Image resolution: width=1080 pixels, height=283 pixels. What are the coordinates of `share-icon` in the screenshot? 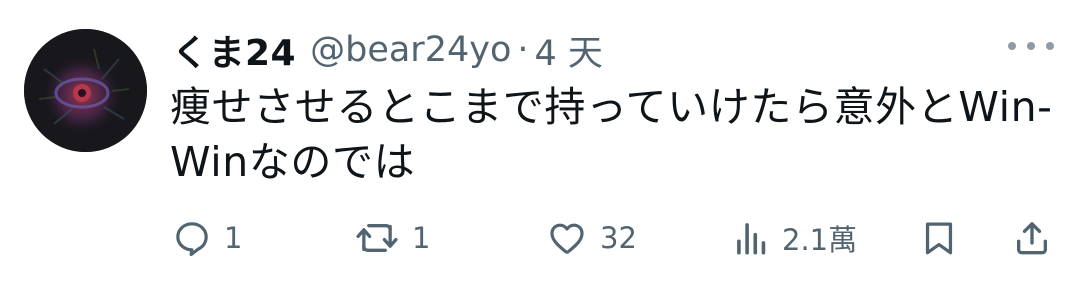 It's located at (1032, 238).